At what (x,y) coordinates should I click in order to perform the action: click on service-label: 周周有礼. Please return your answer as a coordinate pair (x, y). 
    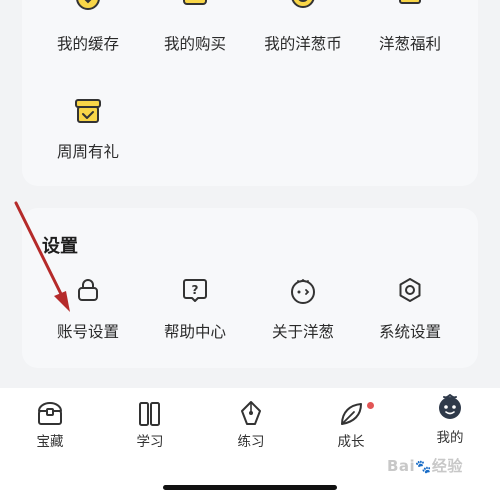
    Looking at the image, I should click on (87, 152).